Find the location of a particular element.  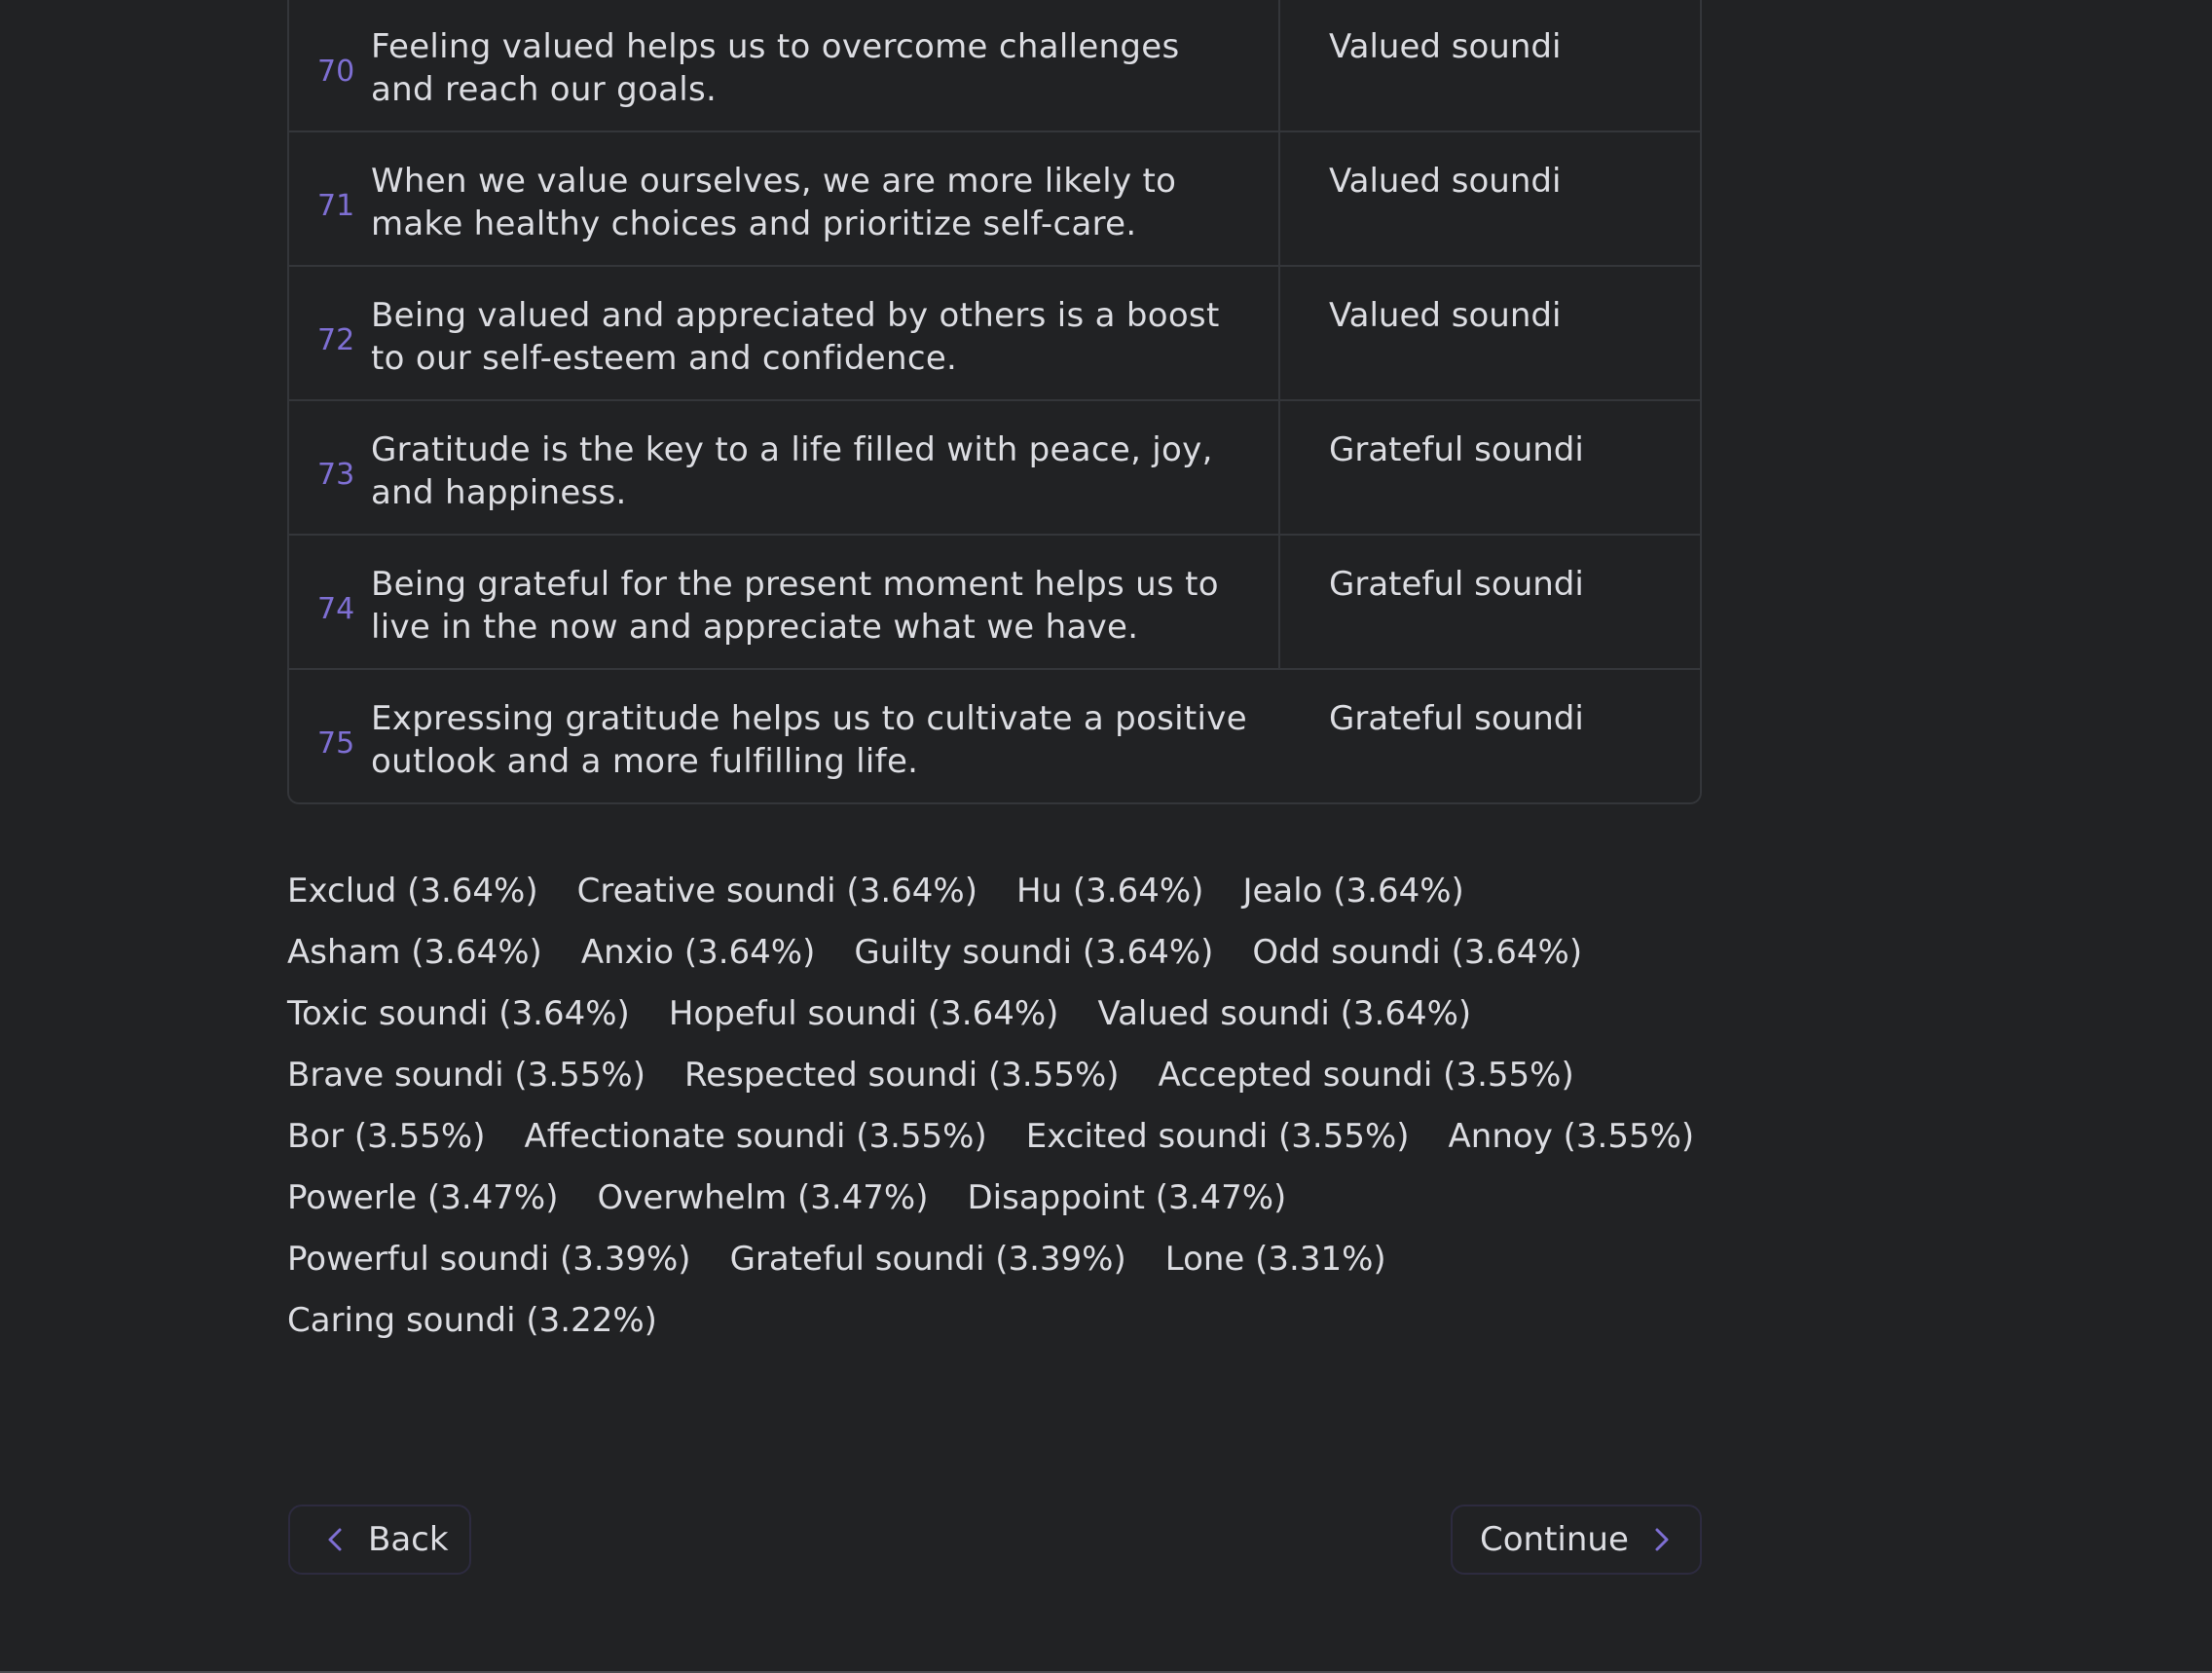

row-number: 74 is located at coordinates (336, 609).